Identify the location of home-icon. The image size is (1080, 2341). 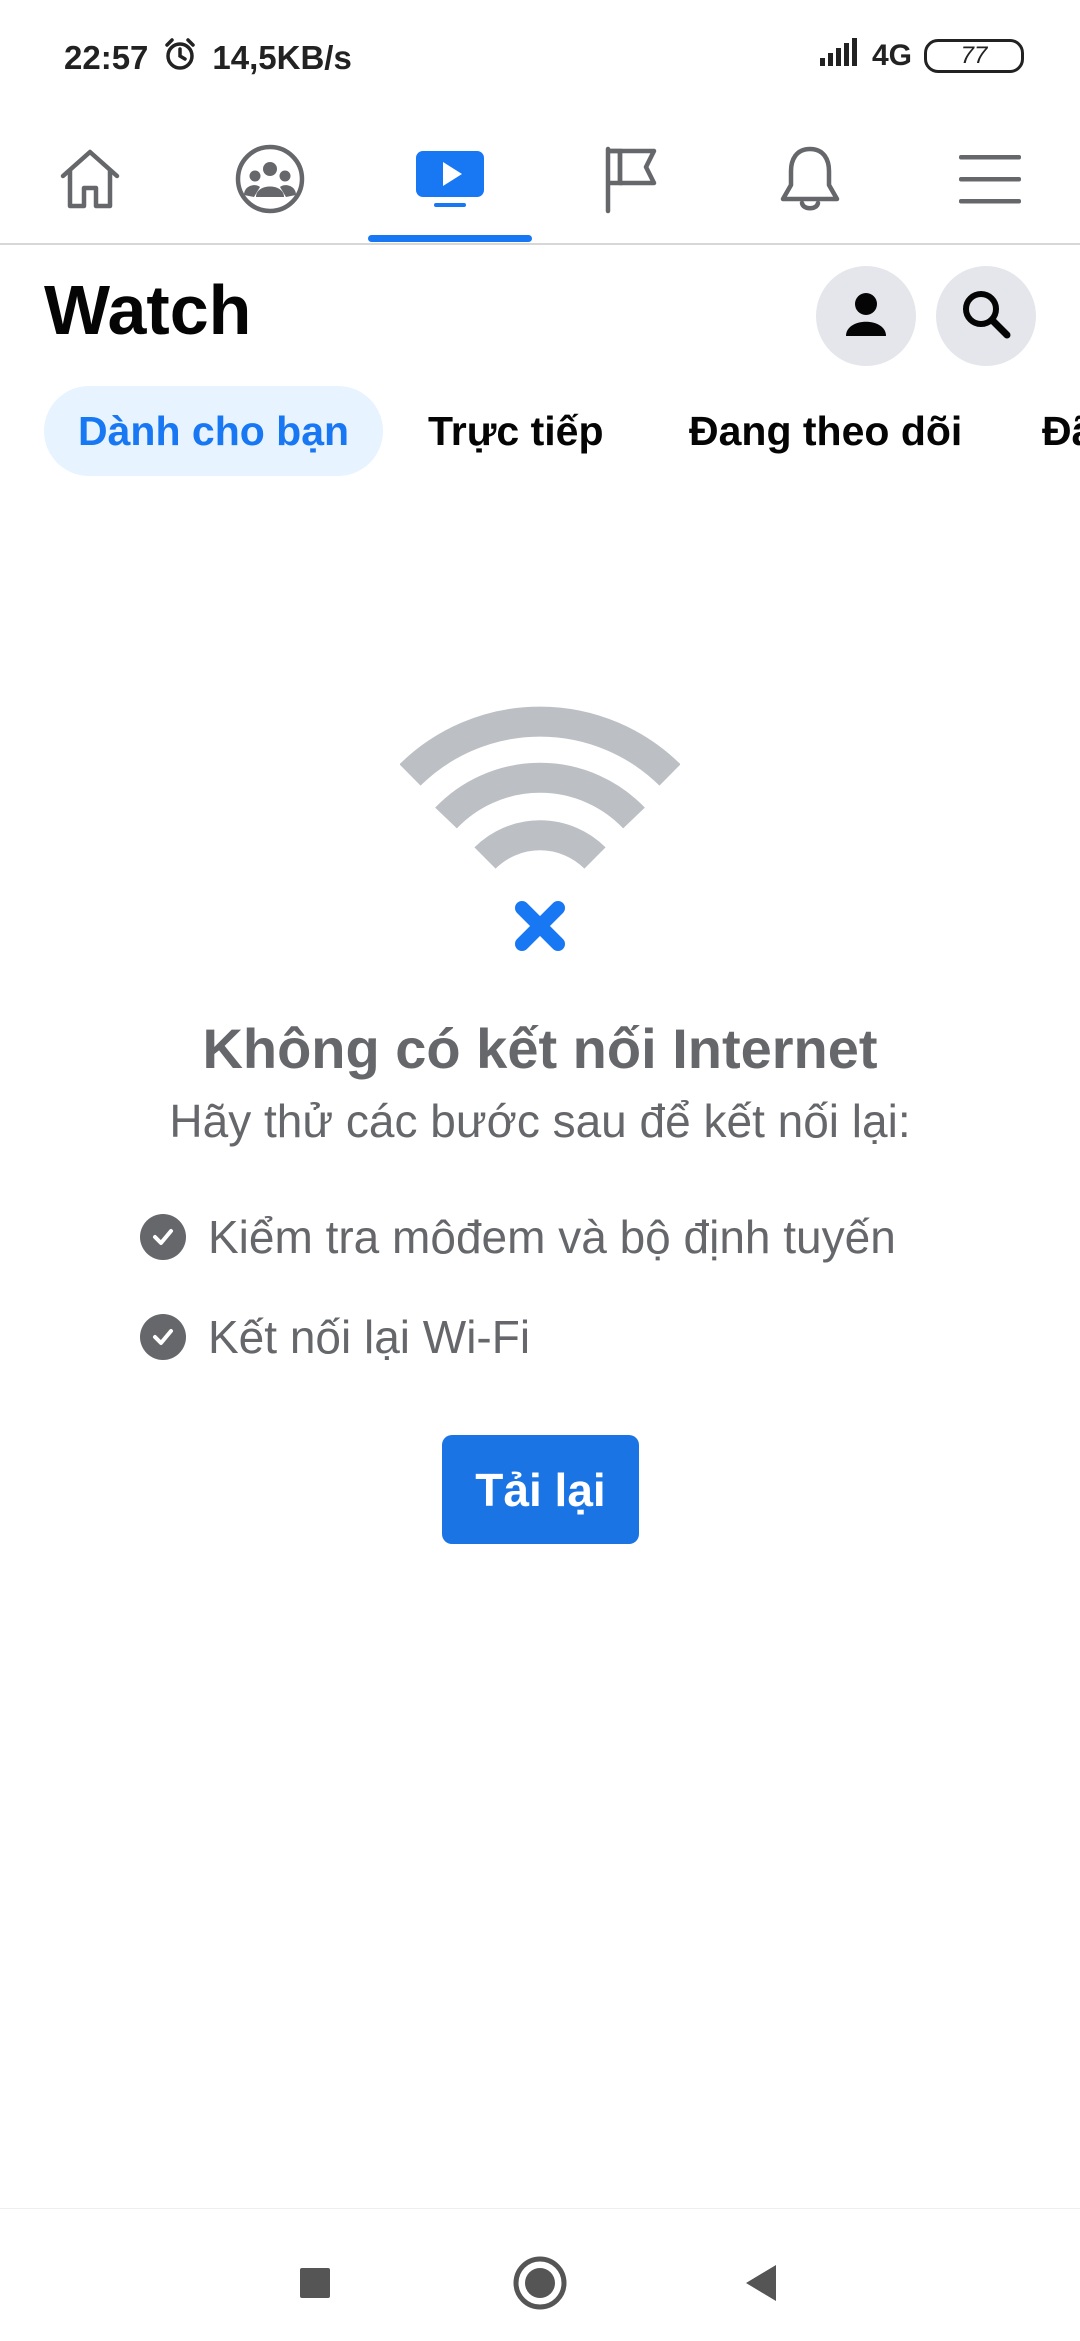
(90, 179).